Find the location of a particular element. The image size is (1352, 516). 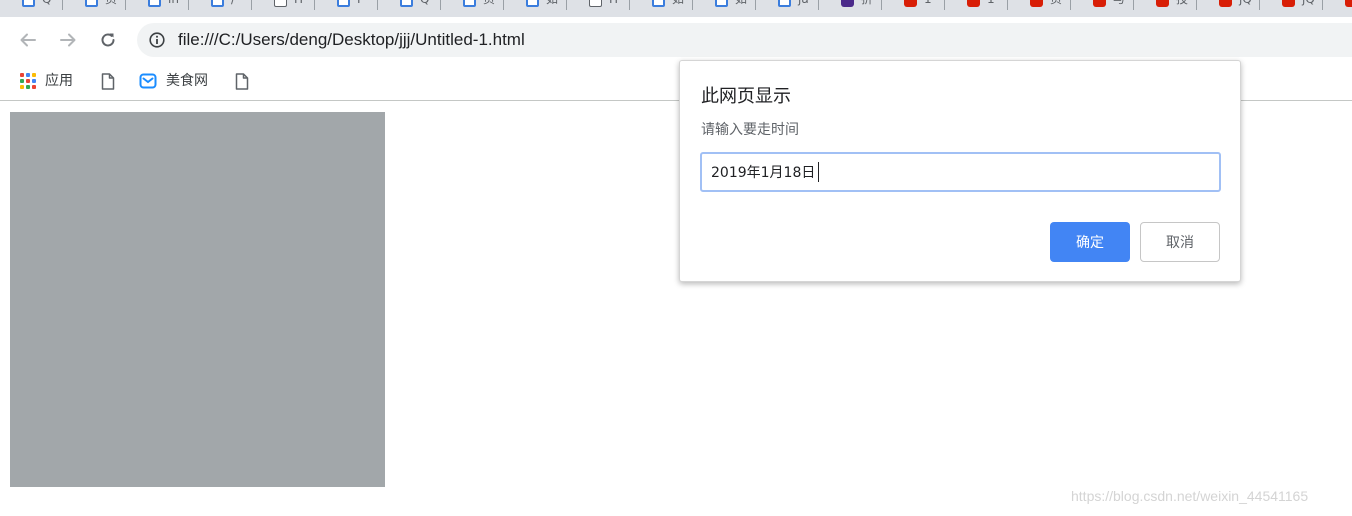

tab-11: 如 is located at coordinates (724, 8).